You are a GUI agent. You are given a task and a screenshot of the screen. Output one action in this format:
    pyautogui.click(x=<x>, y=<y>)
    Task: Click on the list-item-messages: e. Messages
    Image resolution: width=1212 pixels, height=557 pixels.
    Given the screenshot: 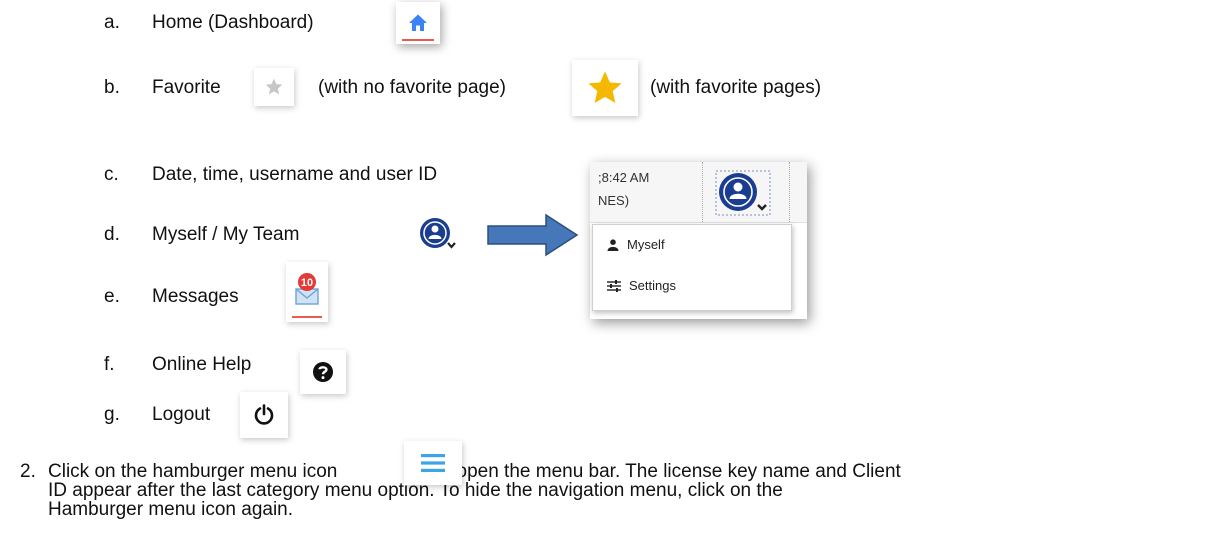 What is the action you would take?
    pyautogui.click(x=171, y=297)
    